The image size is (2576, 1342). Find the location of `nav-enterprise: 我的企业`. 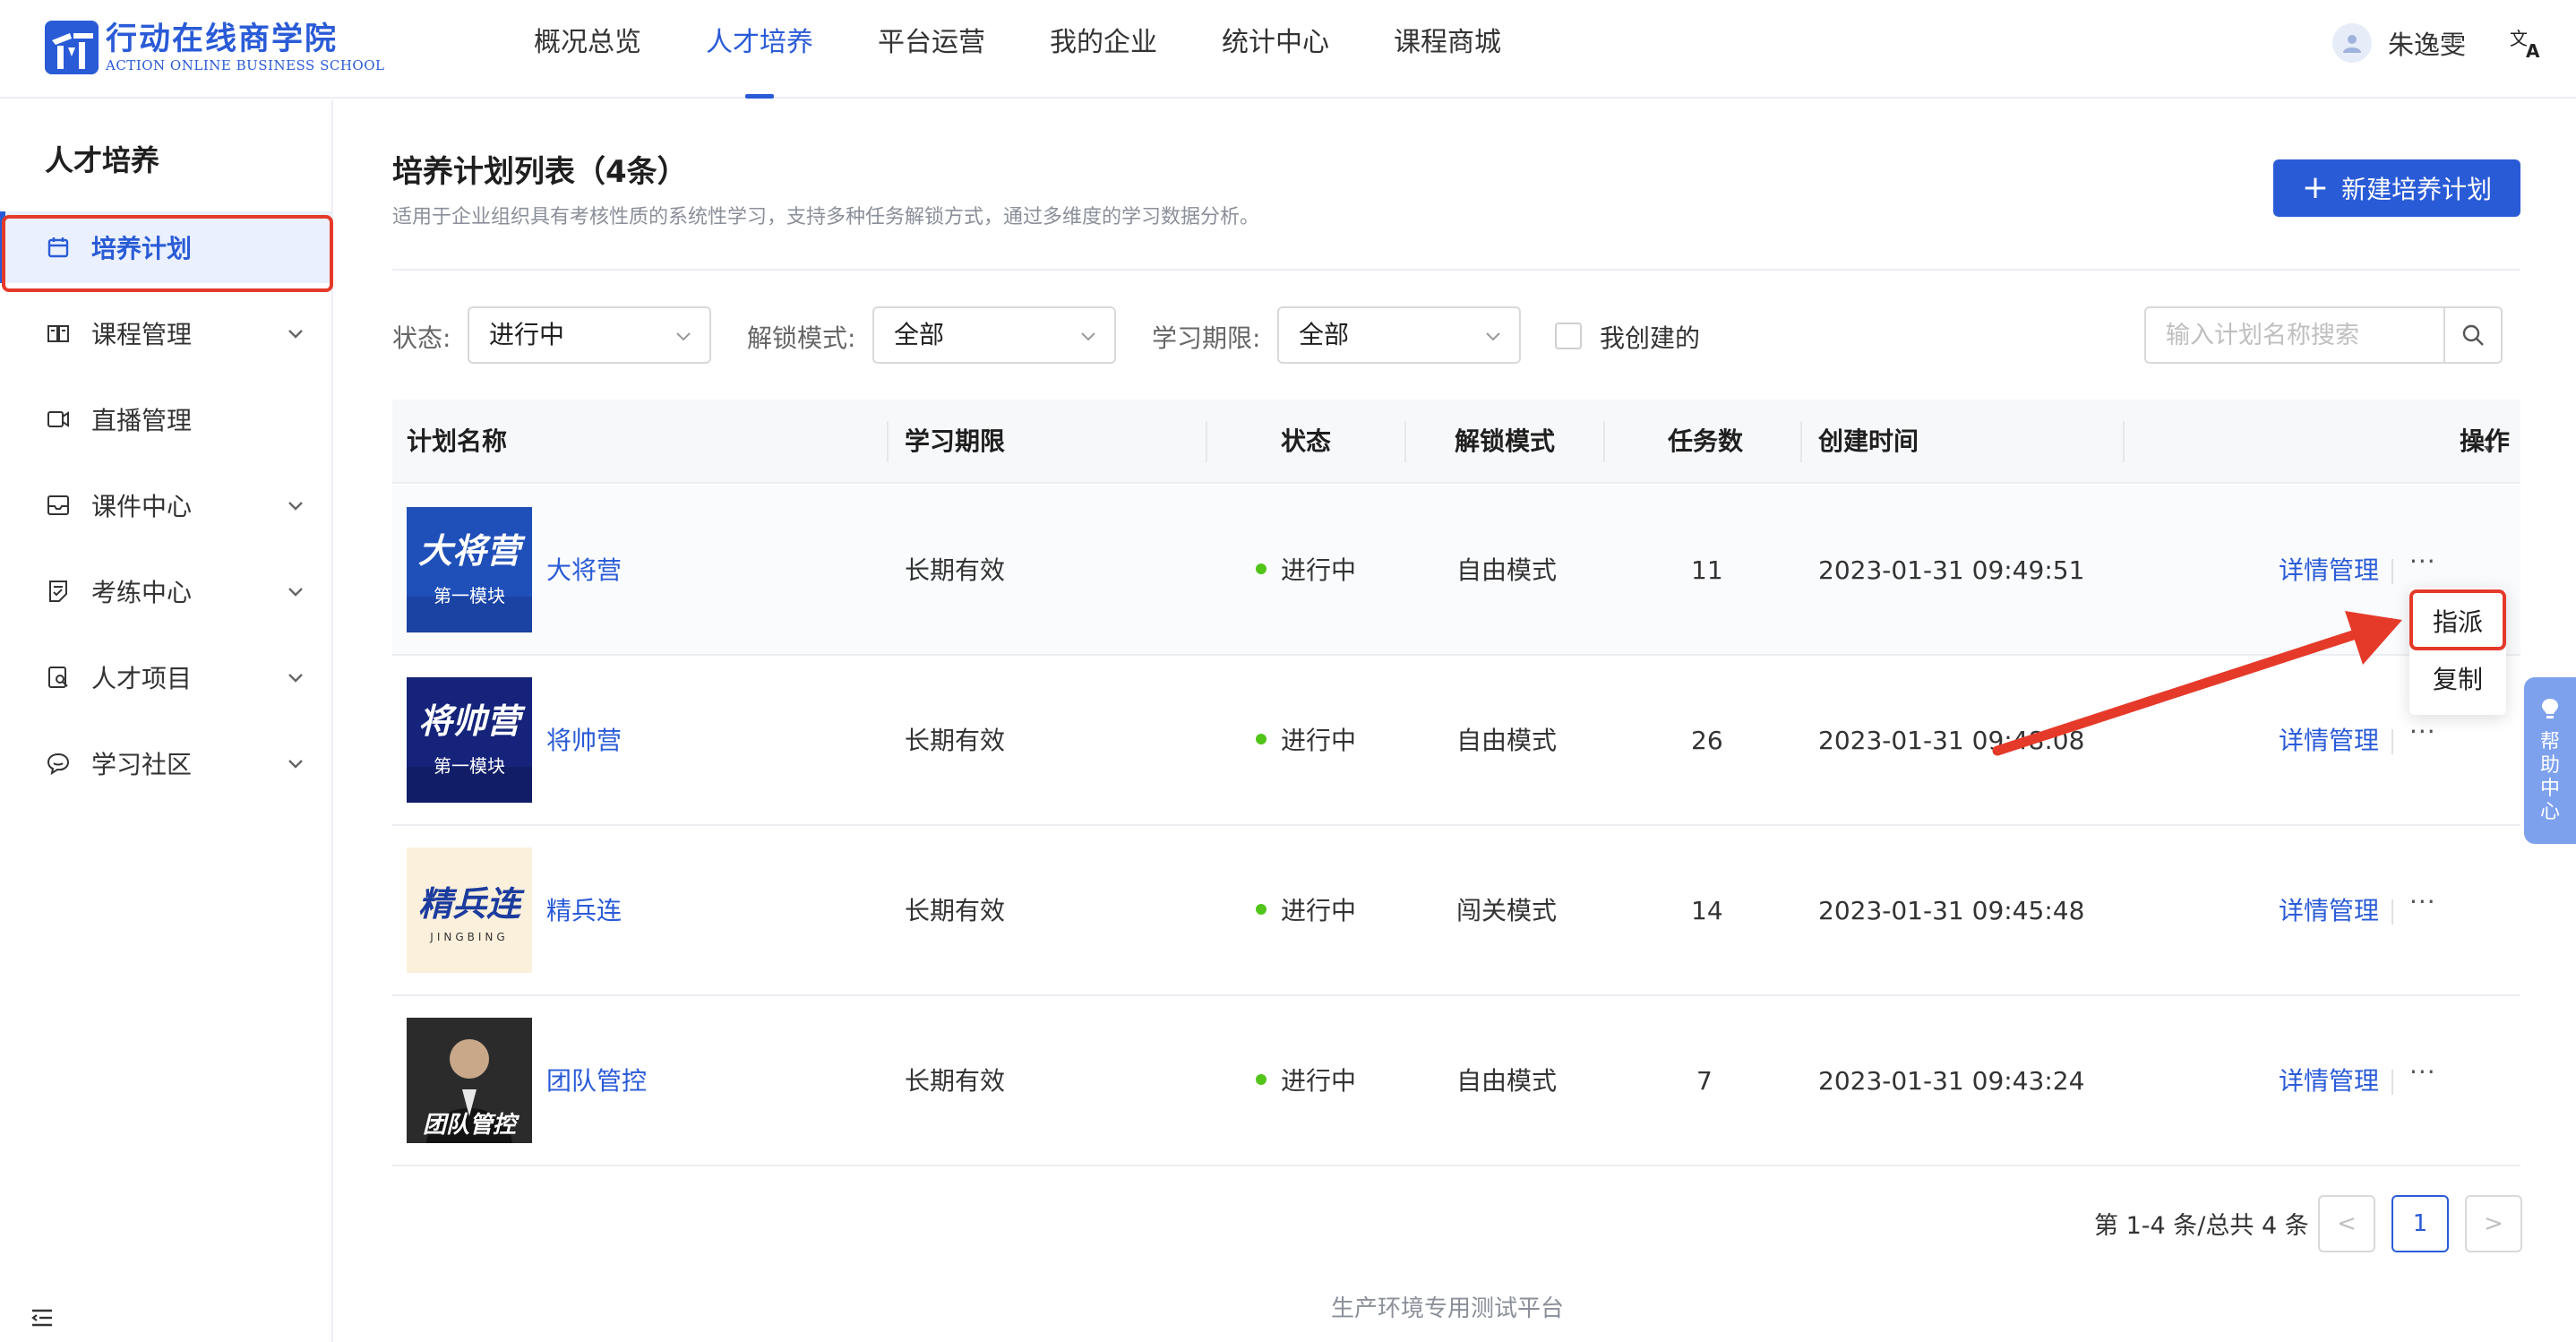

nav-enterprise: 我的企业 is located at coordinates (1103, 49).